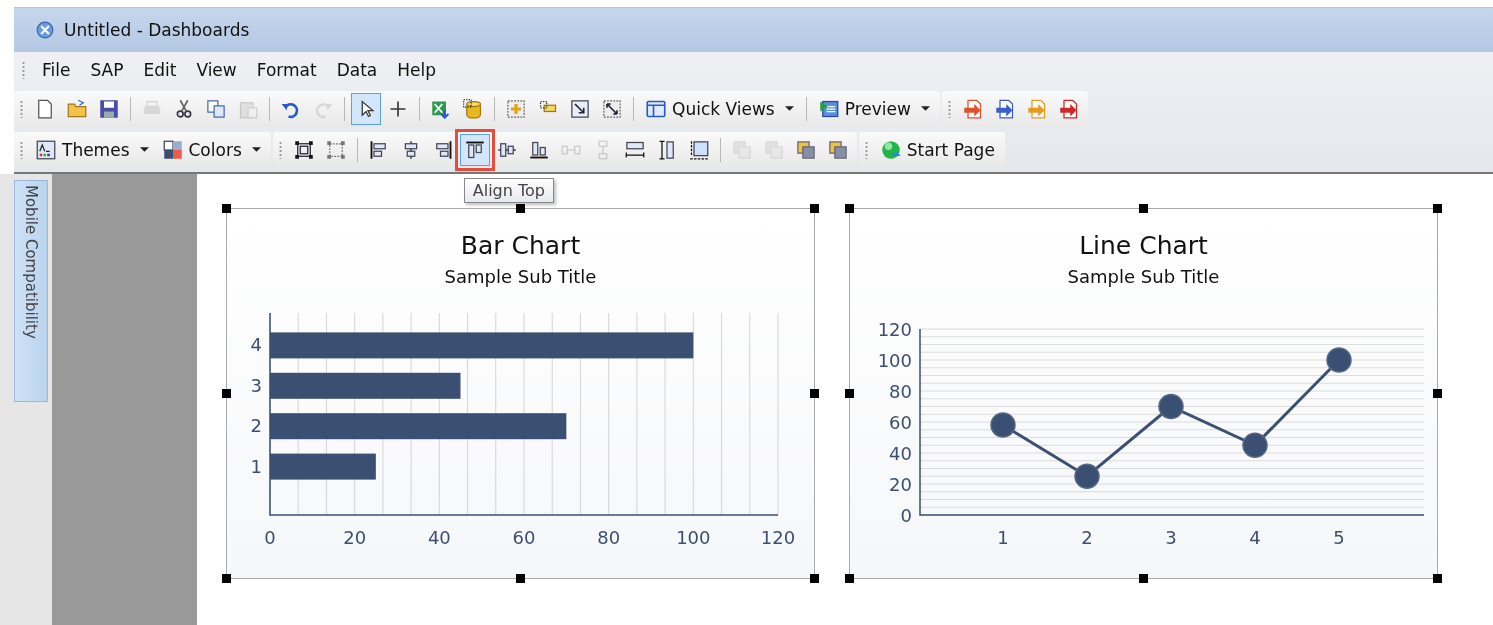 Image resolution: width=1493 pixels, height=625 pixels. What do you see at coordinates (211, 149) in the screenshot?
I see `colors-button: Colors` at bounding box center [211, 149].